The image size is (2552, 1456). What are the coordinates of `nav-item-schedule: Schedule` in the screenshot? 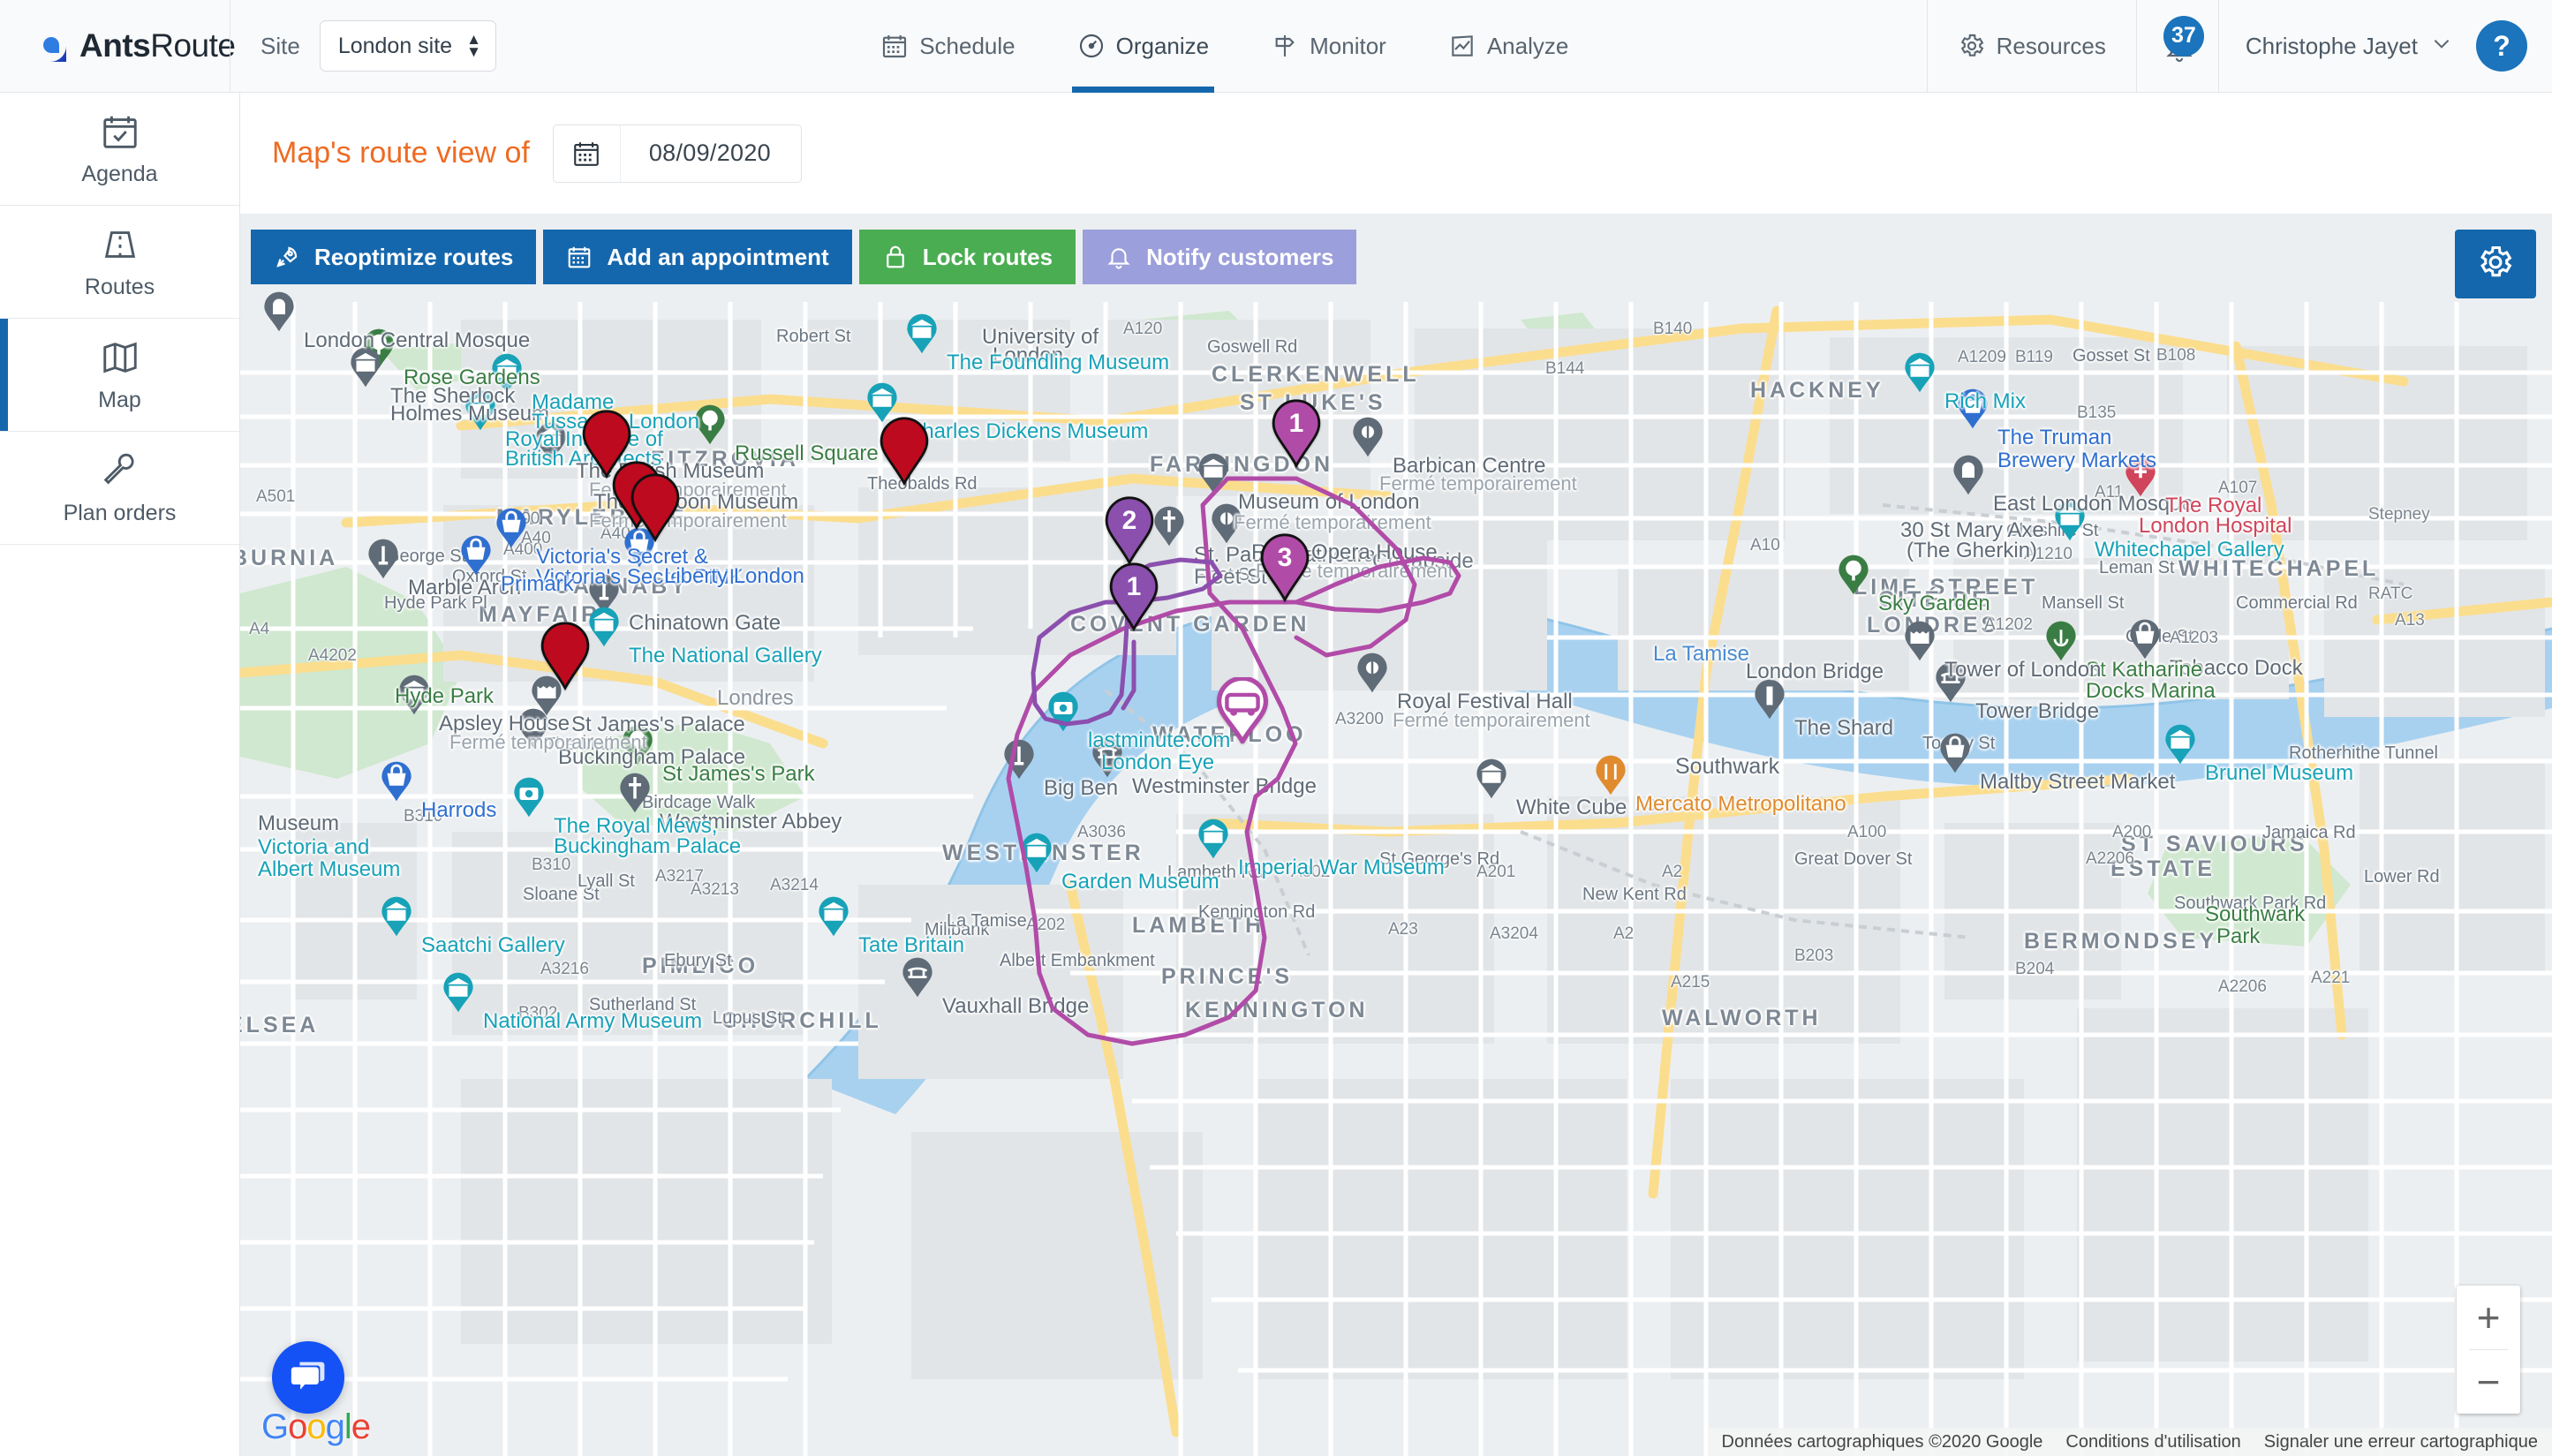 It's located at (947, 46).